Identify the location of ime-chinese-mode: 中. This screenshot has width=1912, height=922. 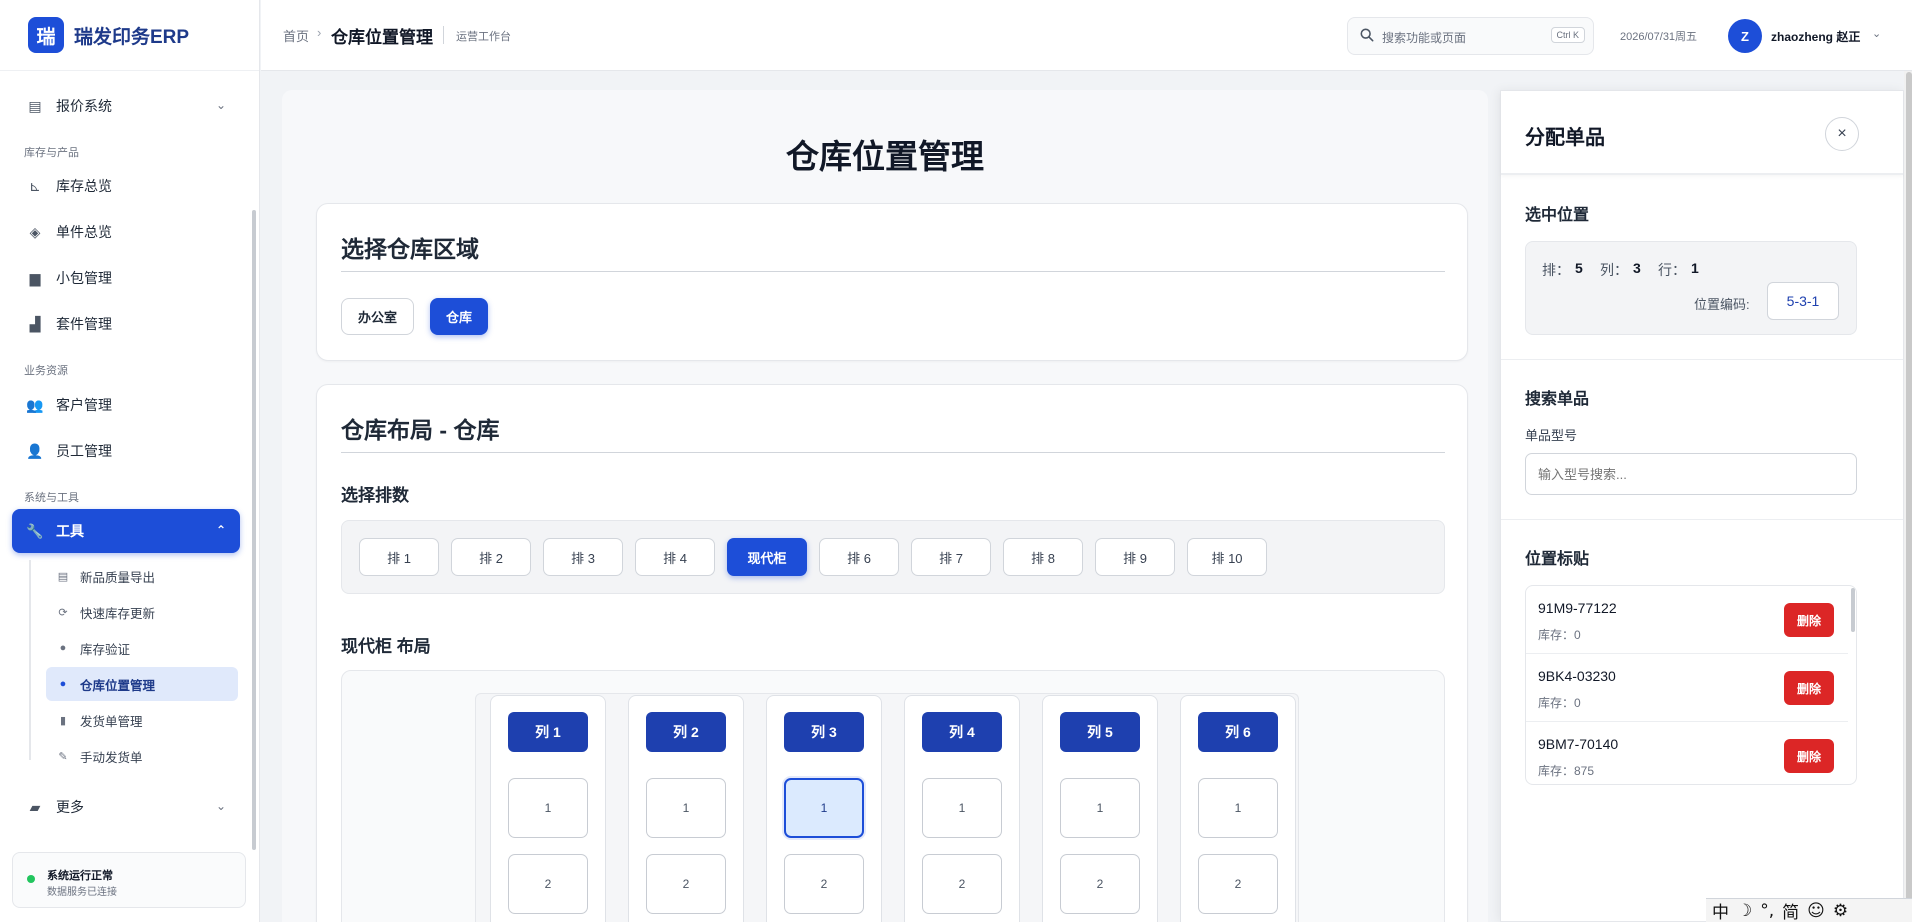
(1720, 910).